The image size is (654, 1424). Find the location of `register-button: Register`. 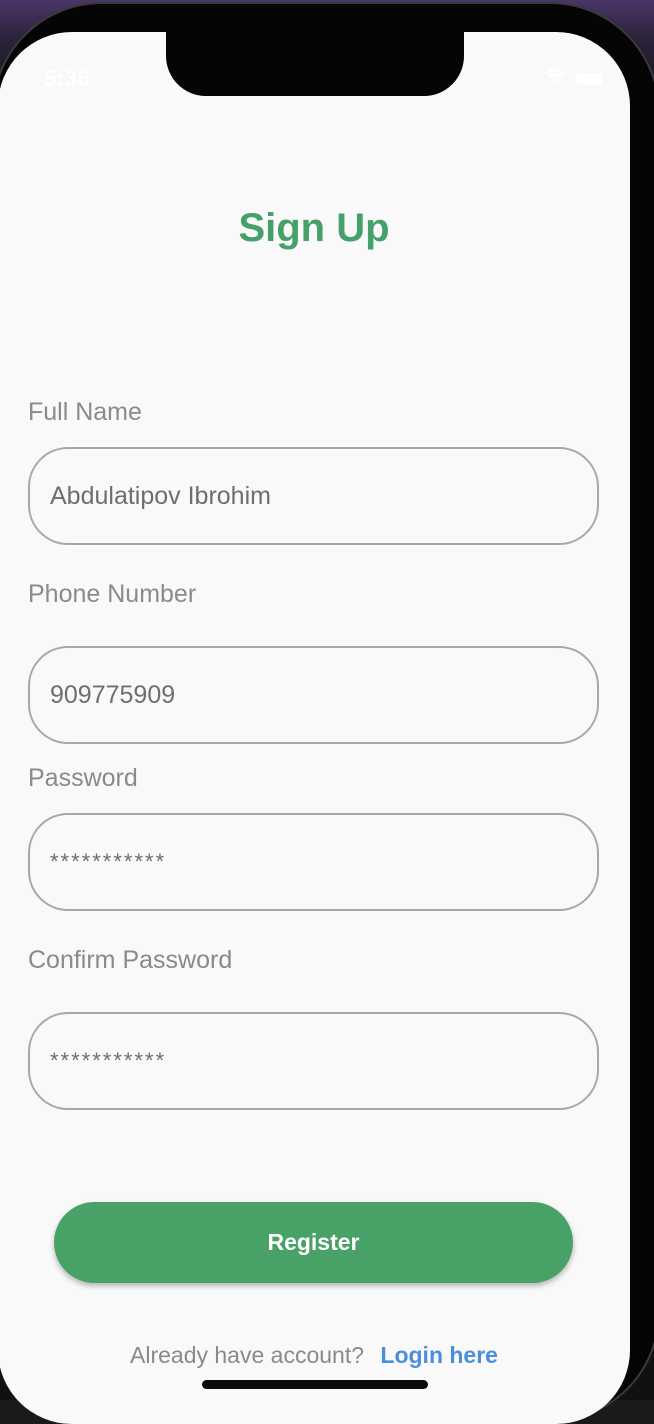

register-button: Register is located at coordinates (313, 1242).